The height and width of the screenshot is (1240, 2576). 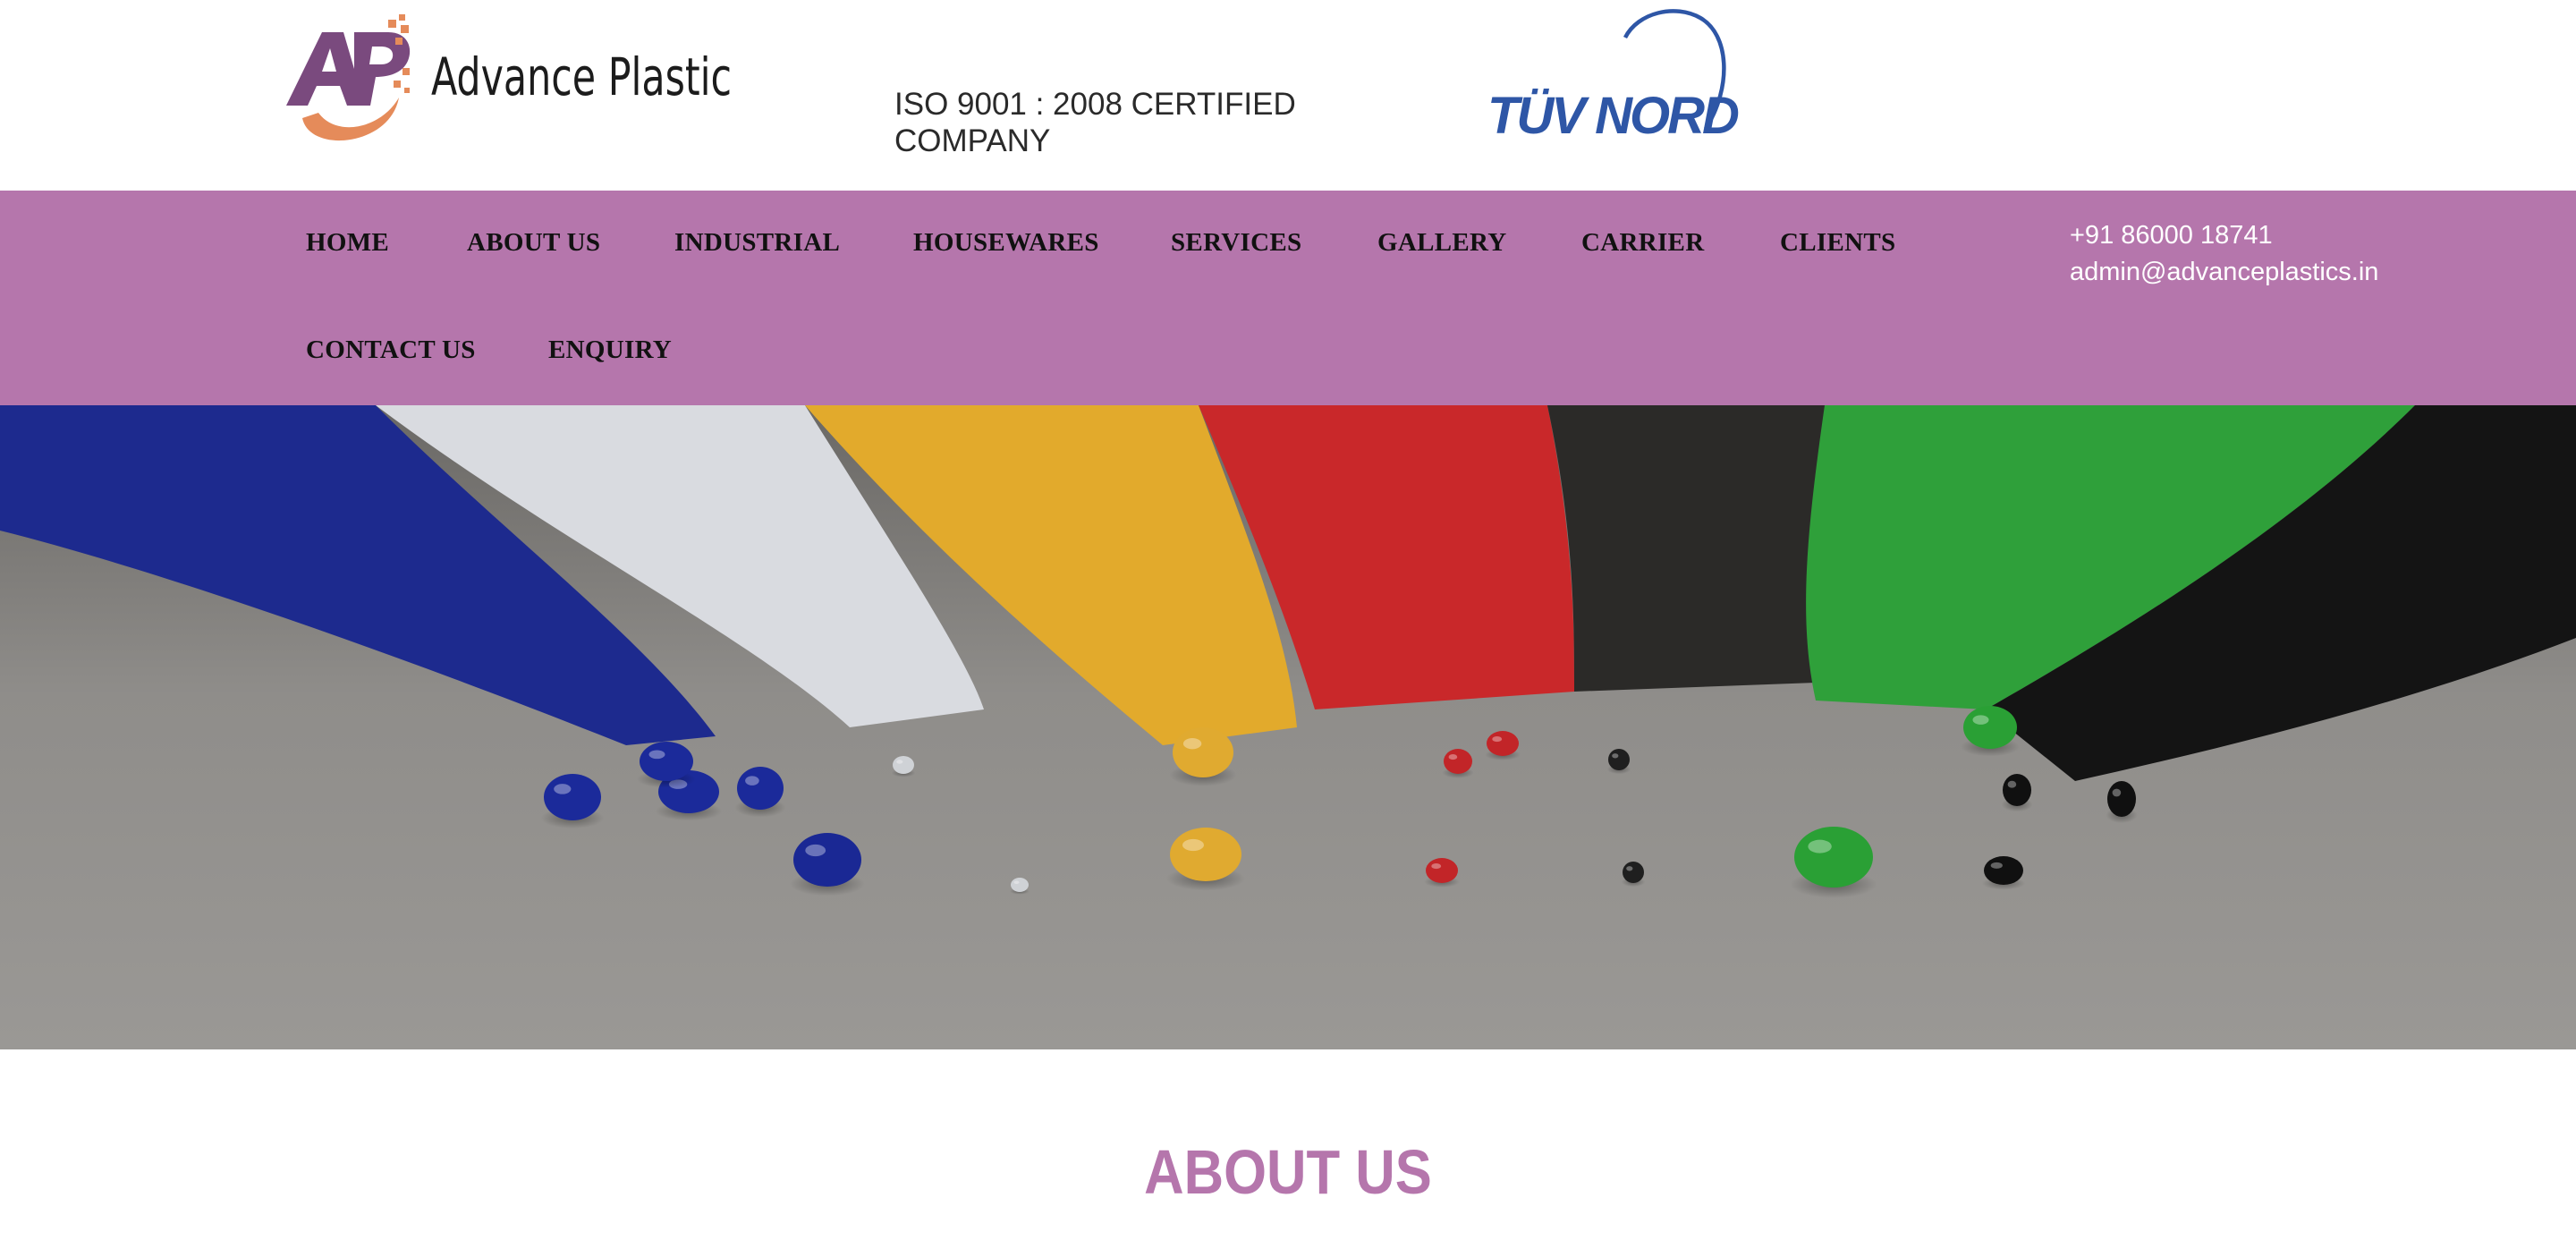 I want to click on nav-carrier: CARRIER, so click(x=1642, y=243).